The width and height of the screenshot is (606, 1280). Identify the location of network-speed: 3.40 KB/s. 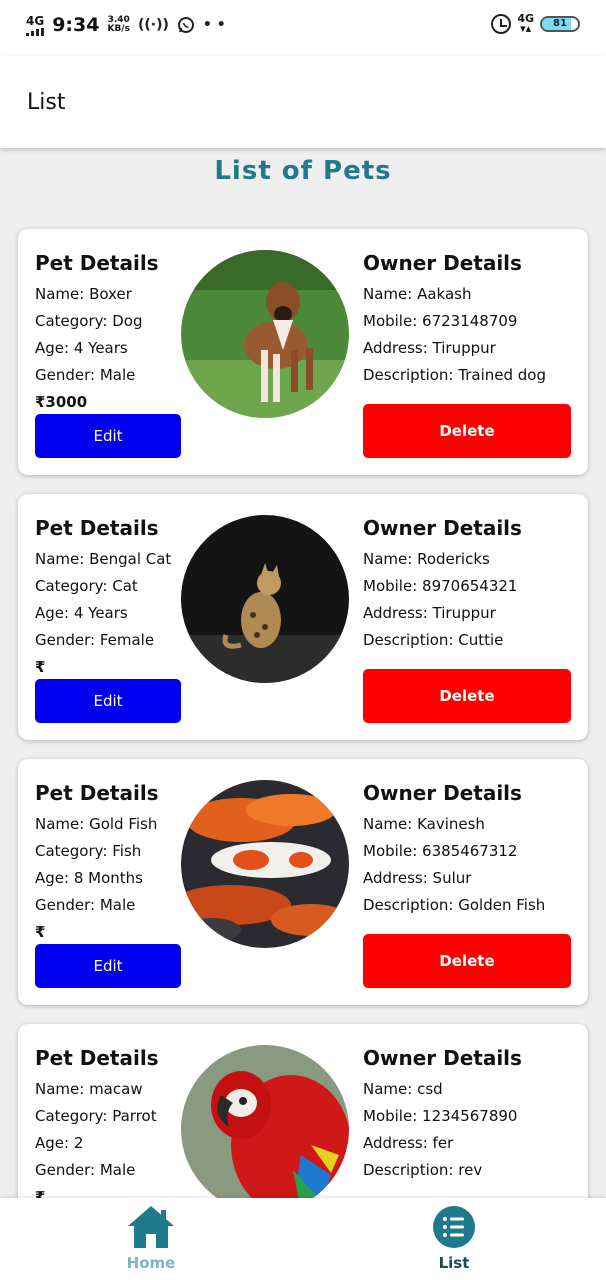
(118, 25).